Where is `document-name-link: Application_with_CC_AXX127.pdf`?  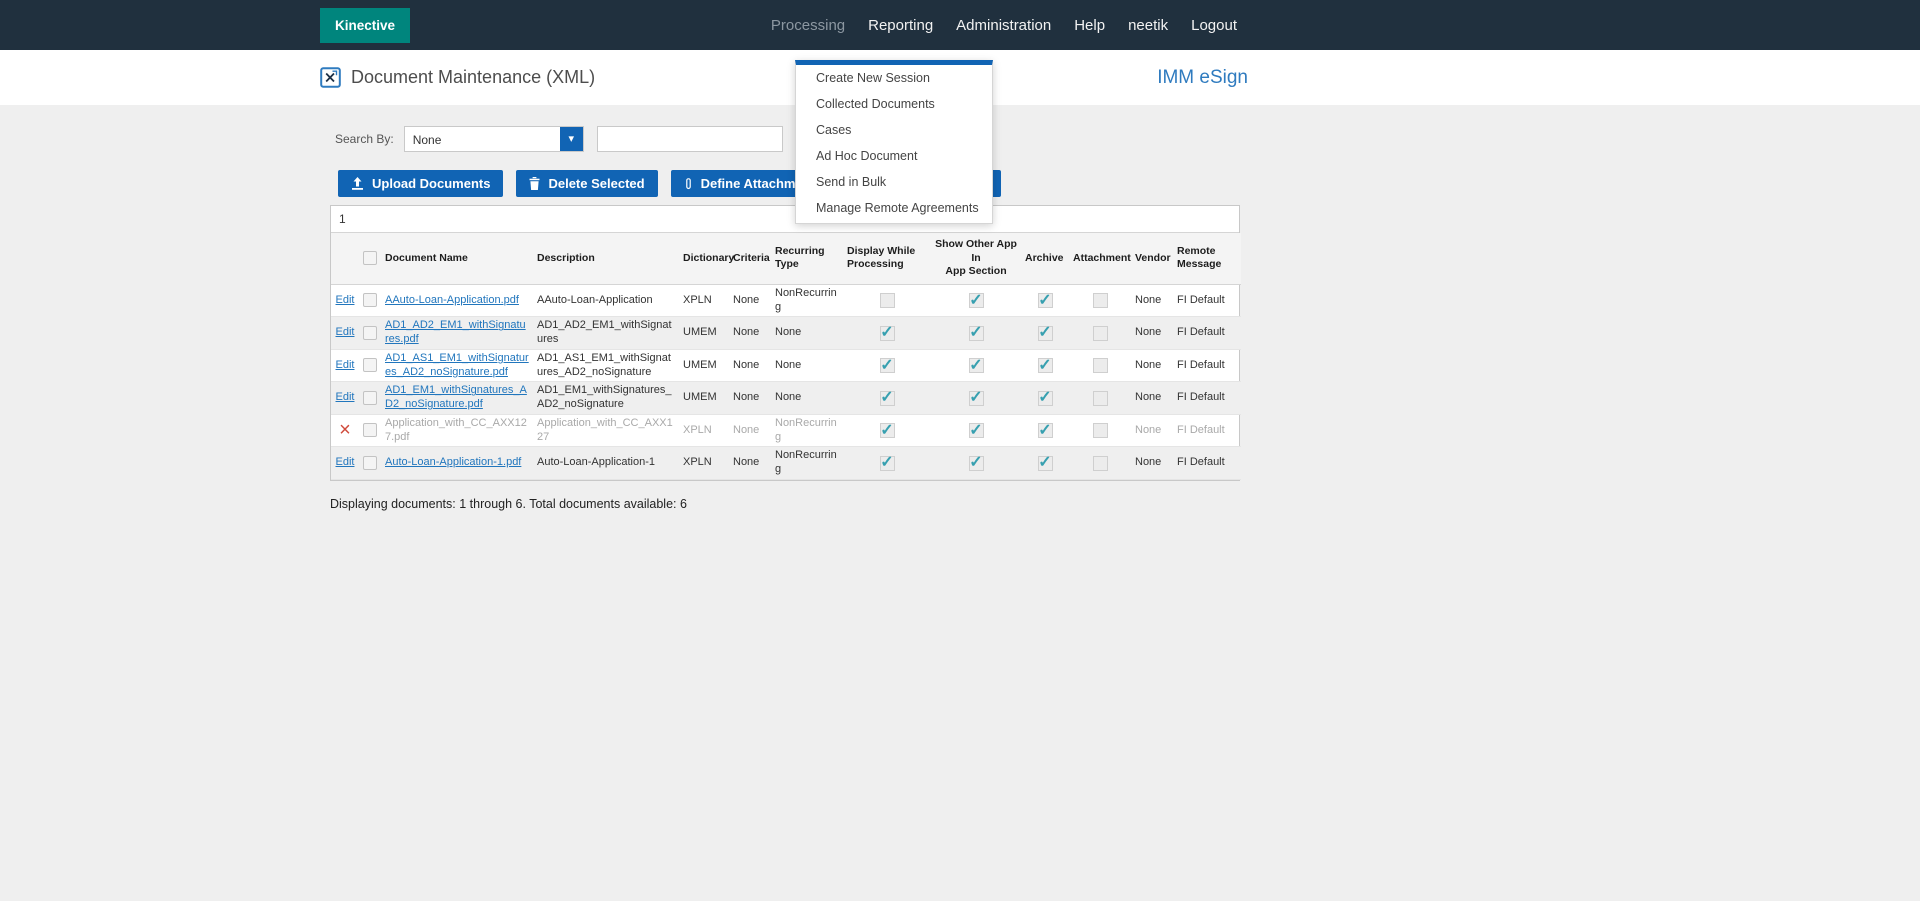
document-name-link: Application_with_CC_AXX127.pdf is located at coordinates (456, 430).